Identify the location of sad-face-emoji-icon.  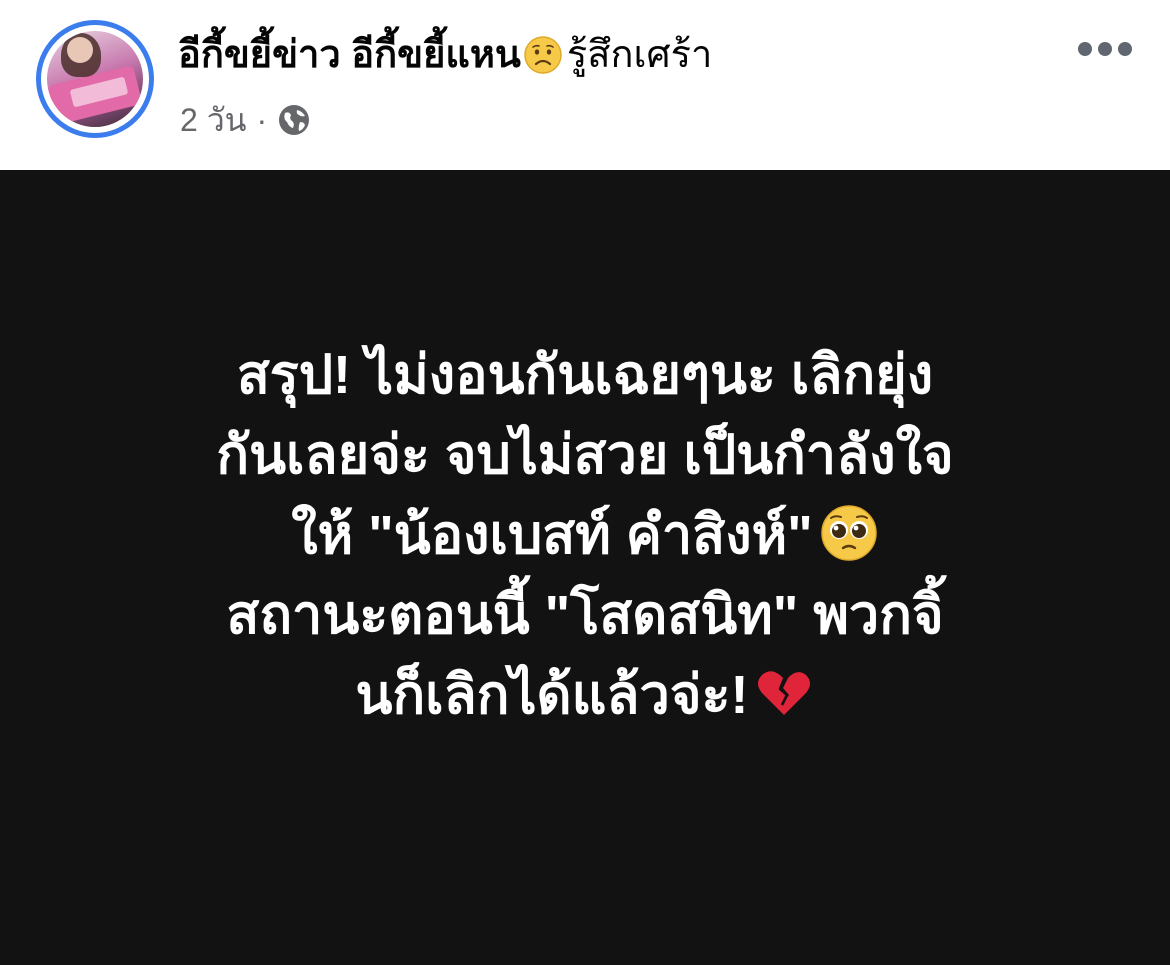
(543, 55).